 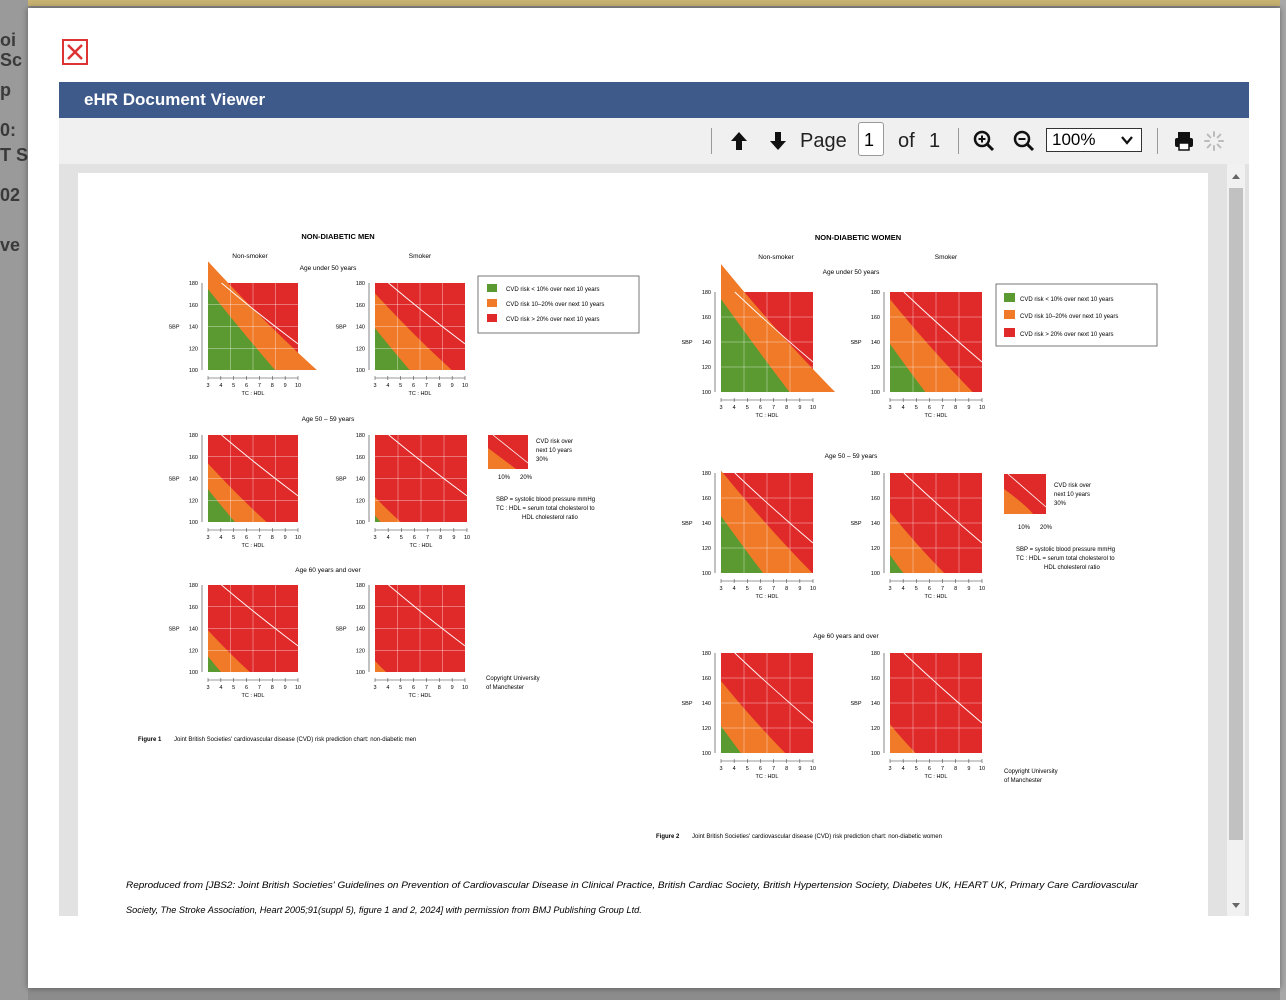 I want to click on toolbar-divider, so click(x=1157, y=141).